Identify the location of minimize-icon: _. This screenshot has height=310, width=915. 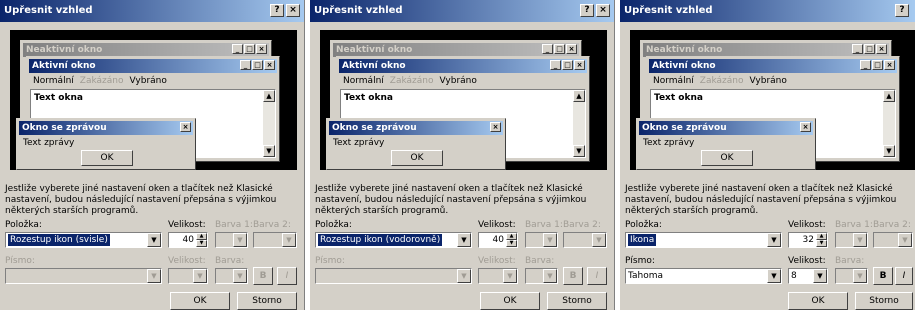
(555, 65).